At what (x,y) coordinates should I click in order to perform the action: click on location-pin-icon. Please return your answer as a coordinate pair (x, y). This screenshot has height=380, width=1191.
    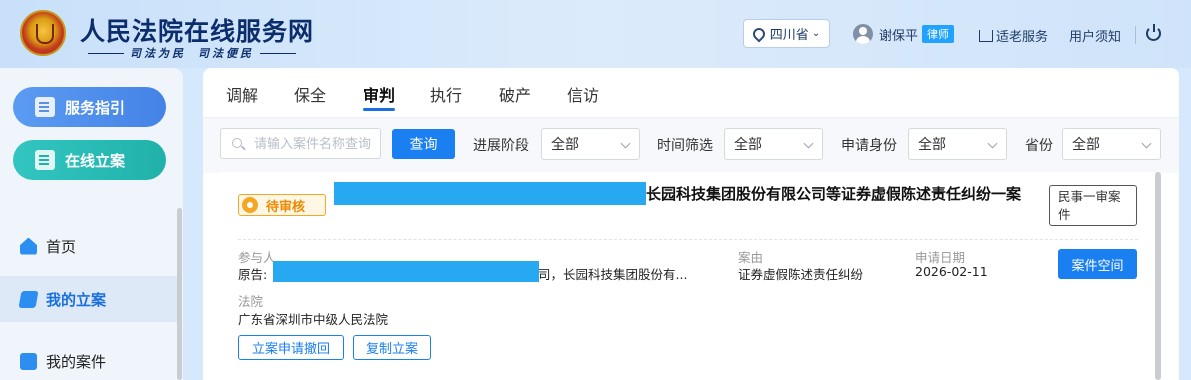
    Looking at the image, I should click on (759, 33).